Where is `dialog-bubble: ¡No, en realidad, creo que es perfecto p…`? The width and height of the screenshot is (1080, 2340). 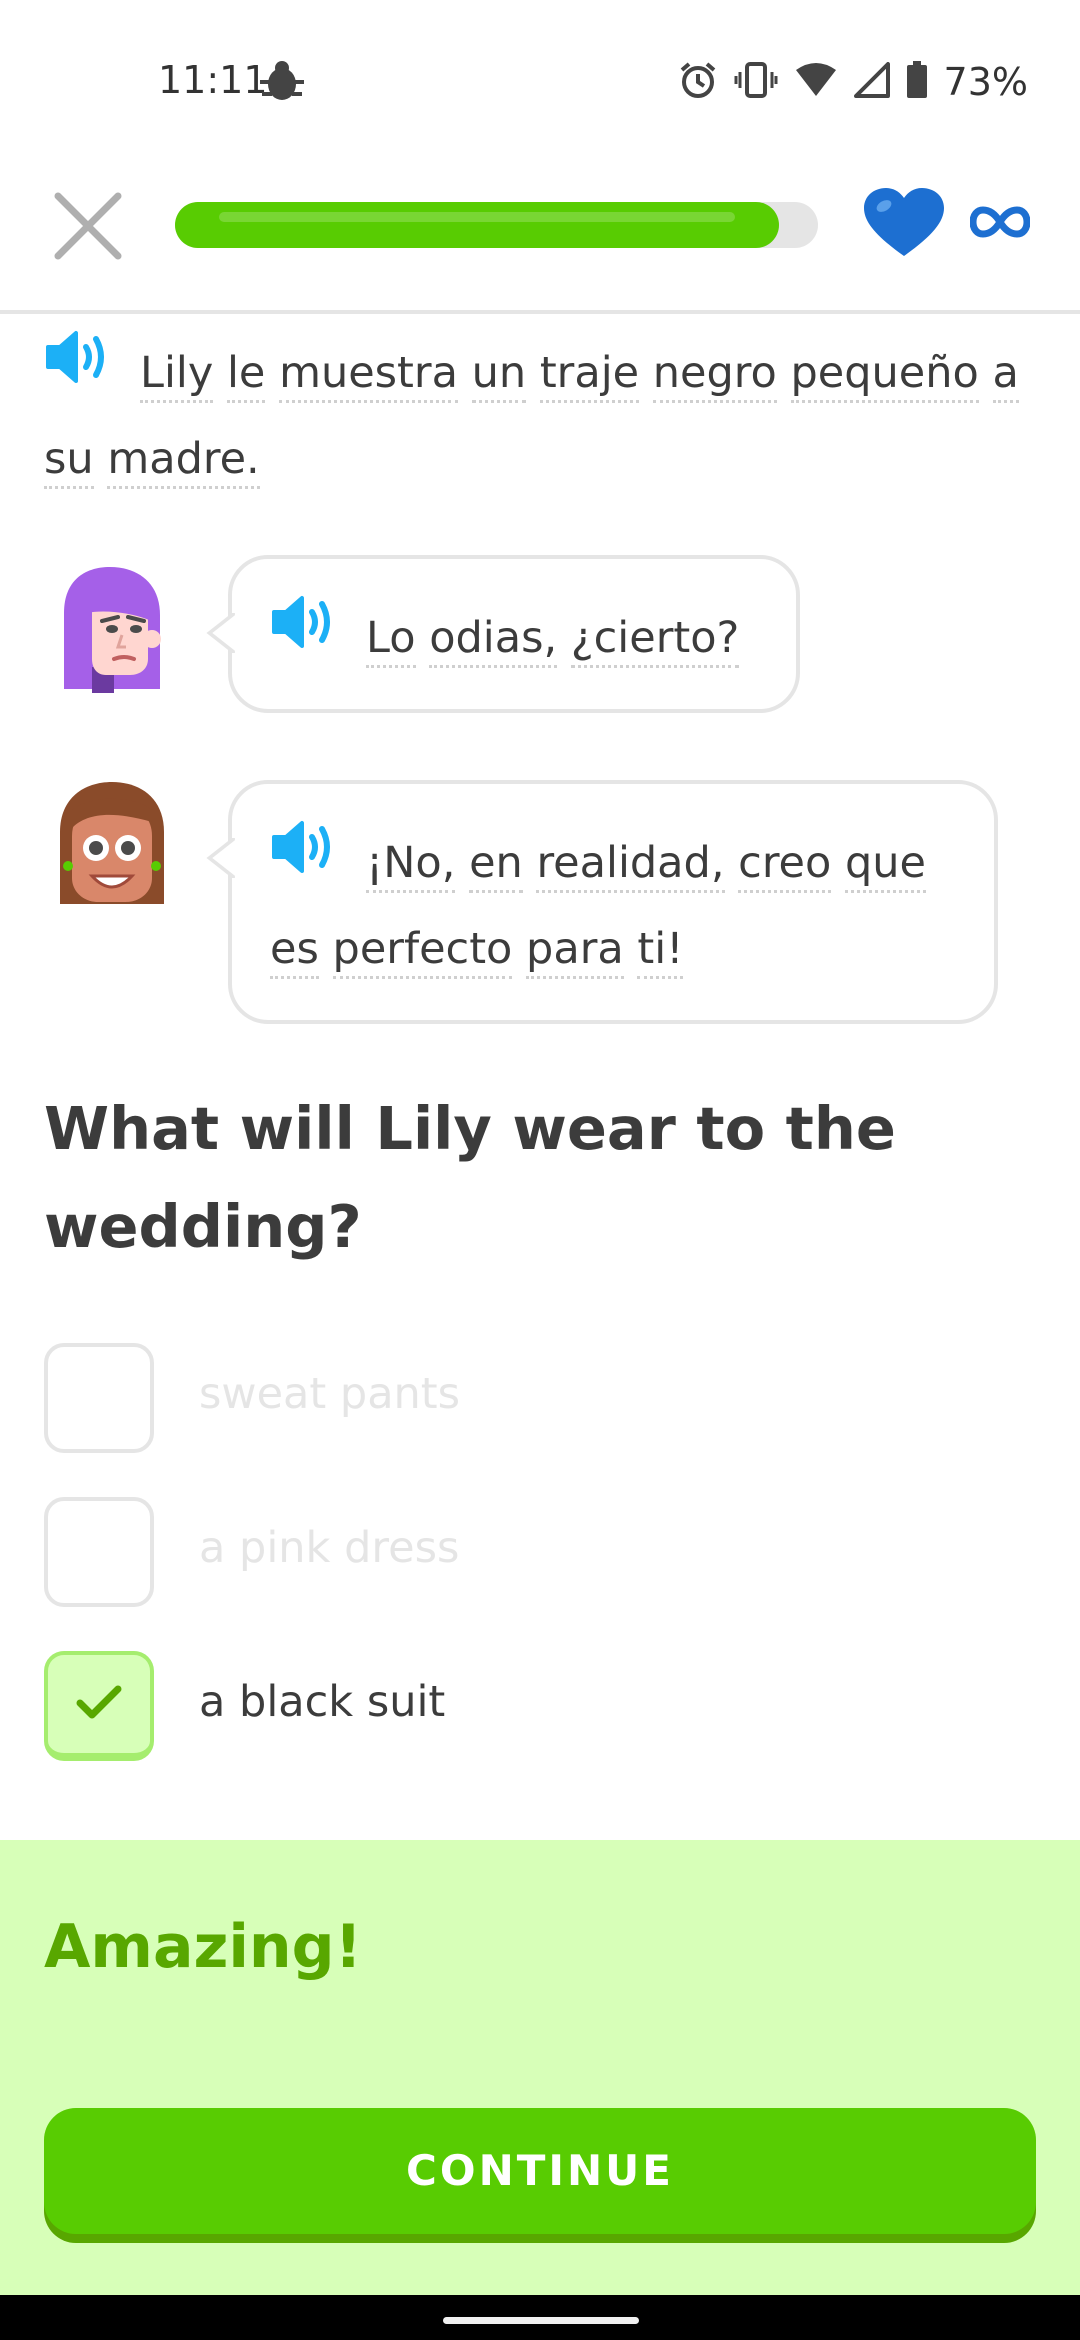 dialog-bubble: ¡No, en realidad, creo que es perfecto p… is located at coordinates (602, 902).